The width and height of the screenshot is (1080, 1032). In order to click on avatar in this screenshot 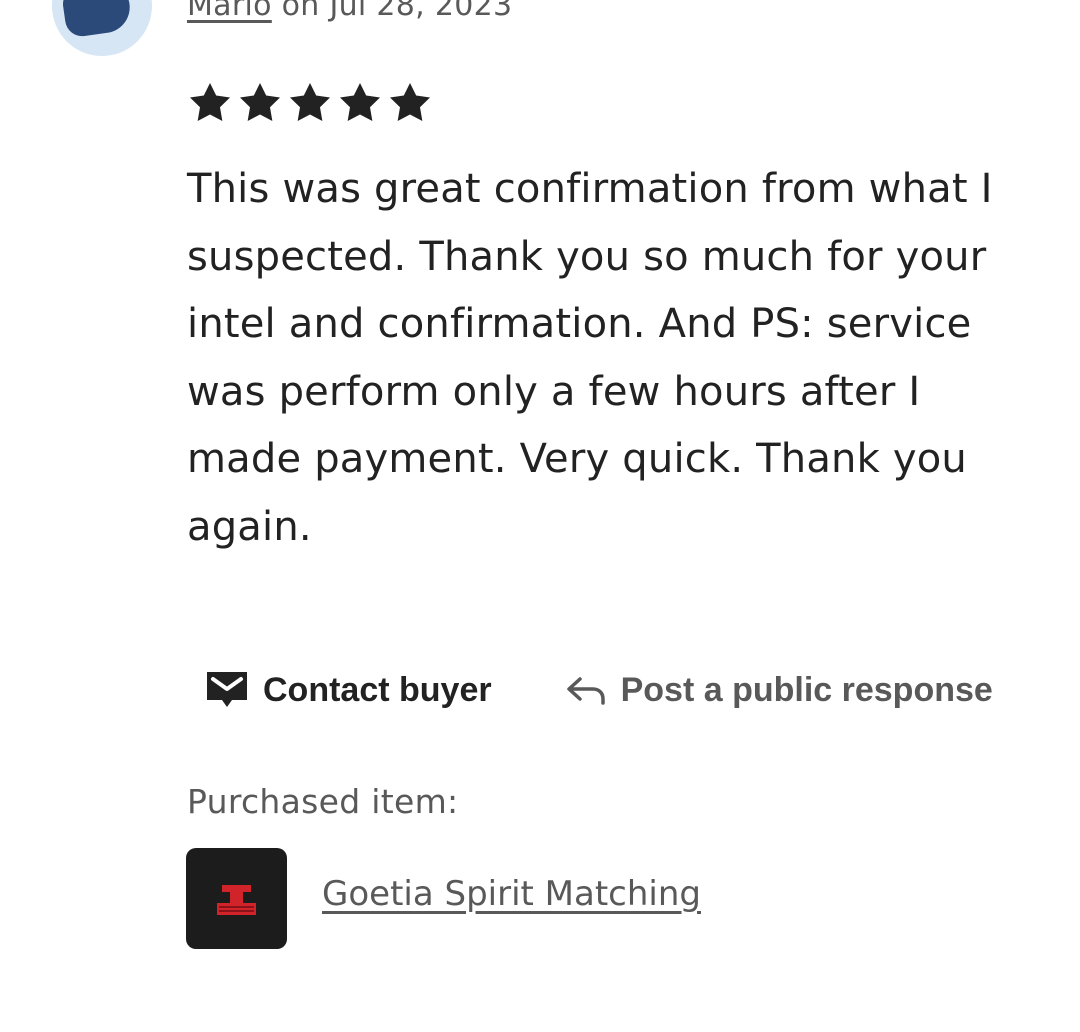, I will do `click(102, 28)`.